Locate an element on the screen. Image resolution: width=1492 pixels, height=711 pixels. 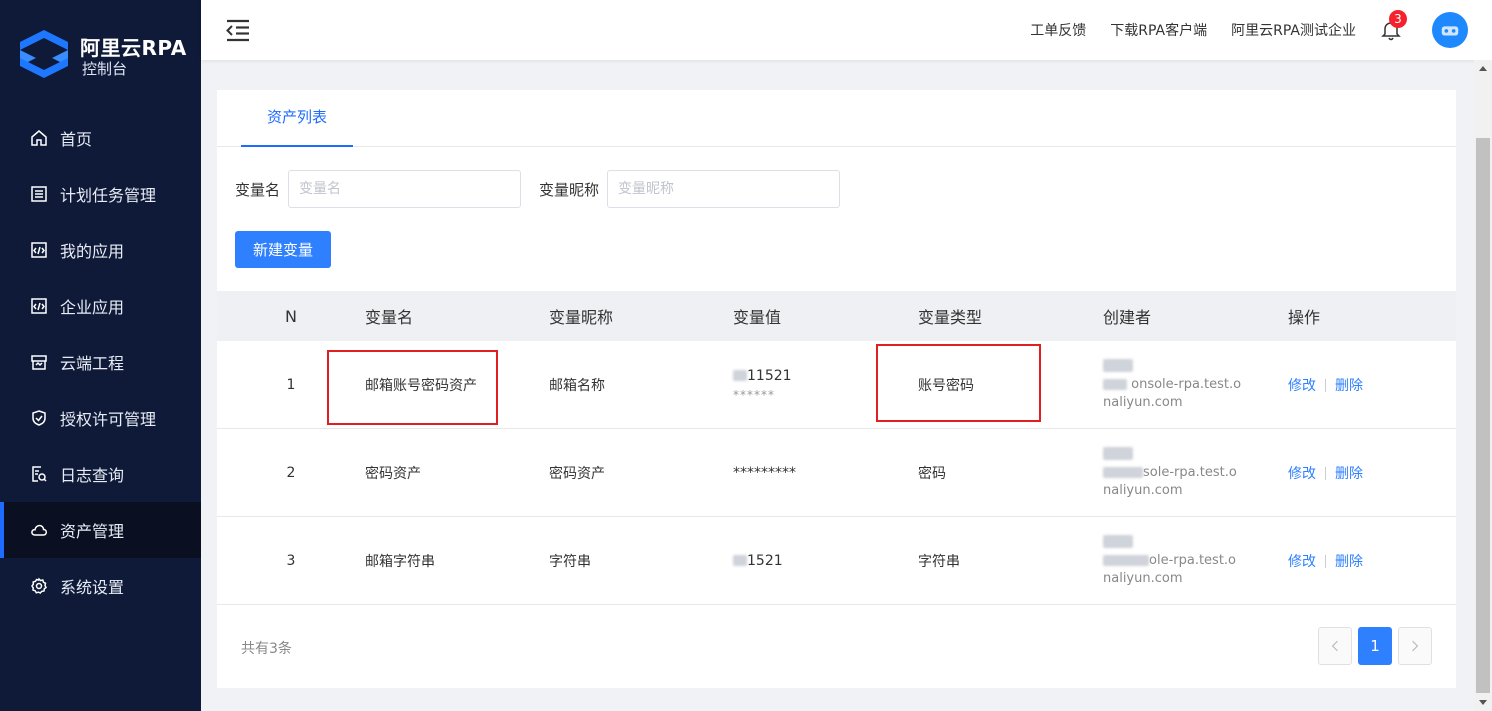
next-page-button is located at coordinates (1415, 646).